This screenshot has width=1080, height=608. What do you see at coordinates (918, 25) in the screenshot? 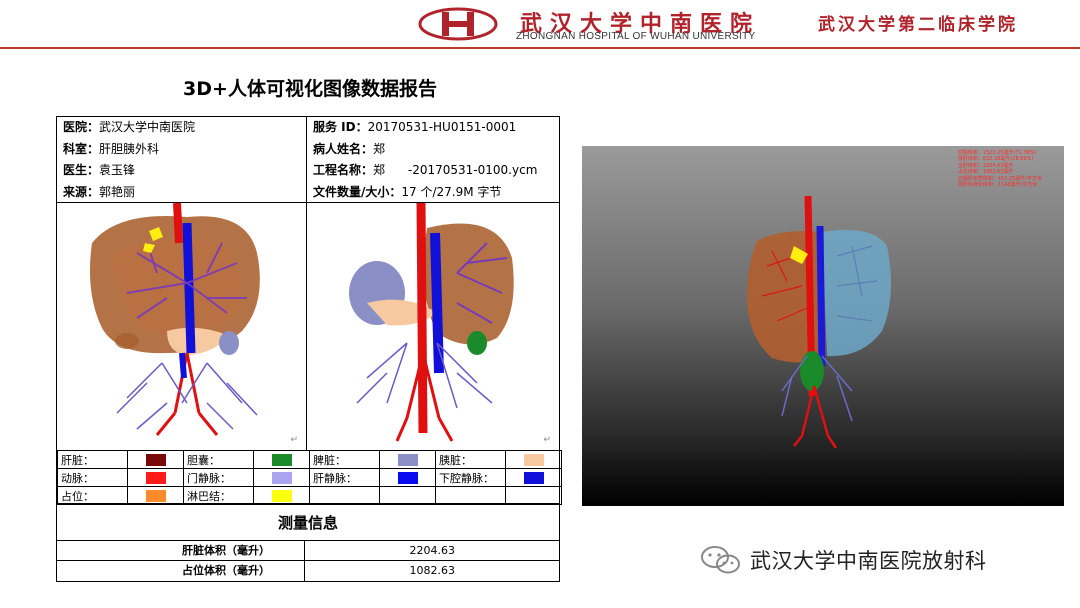
I see `hospital-college-name: 武汉大学第二临床学院` at bounding box center [918, 25].